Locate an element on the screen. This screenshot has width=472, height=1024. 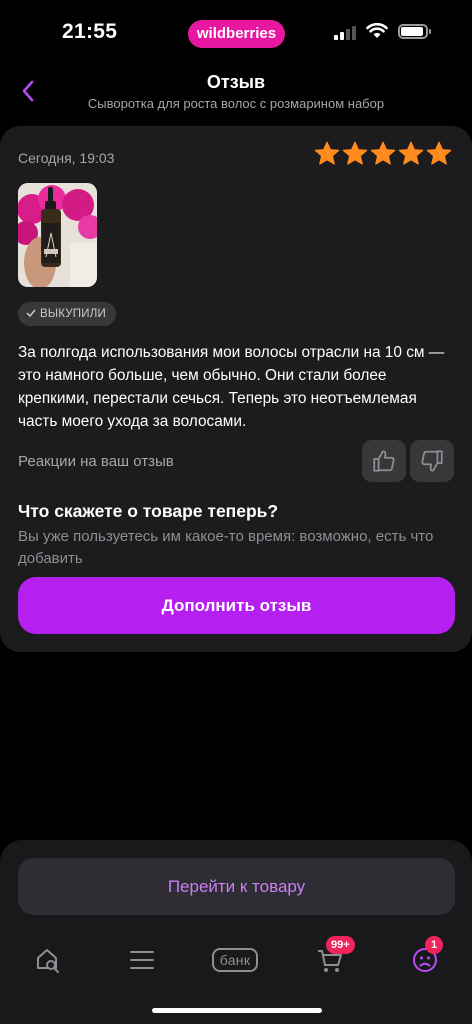
add-to-review-button: Дополнить отзыв is located at coordinates (236, 605).